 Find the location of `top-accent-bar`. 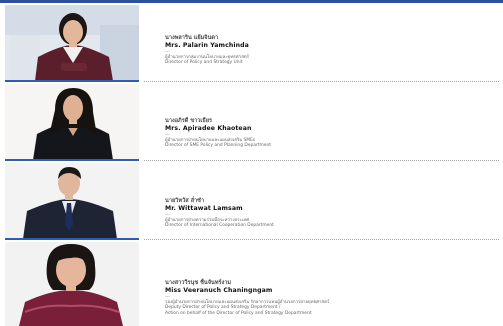

top-accent-bar is located at coordinates (251, 1).